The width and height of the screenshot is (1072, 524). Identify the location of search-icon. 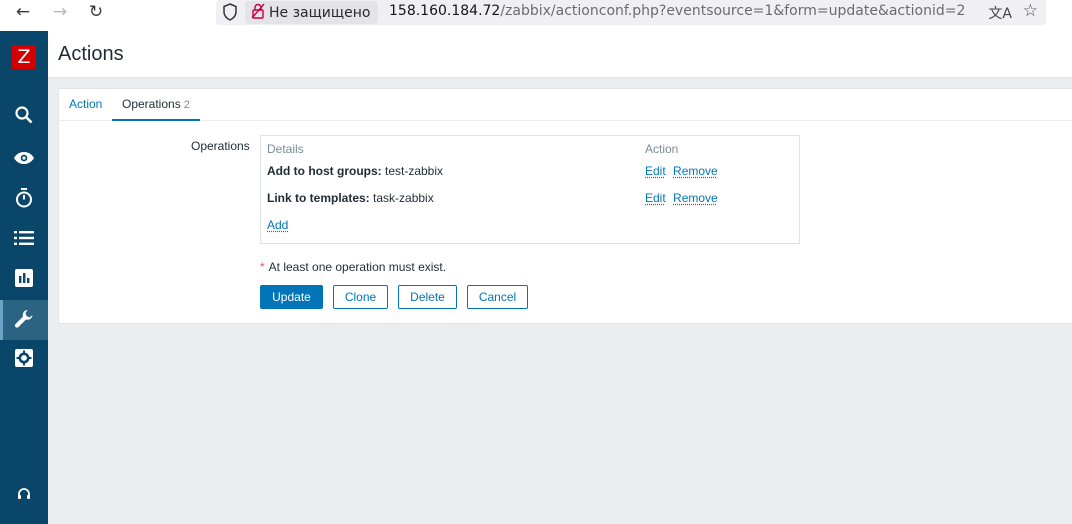
(24, 116).